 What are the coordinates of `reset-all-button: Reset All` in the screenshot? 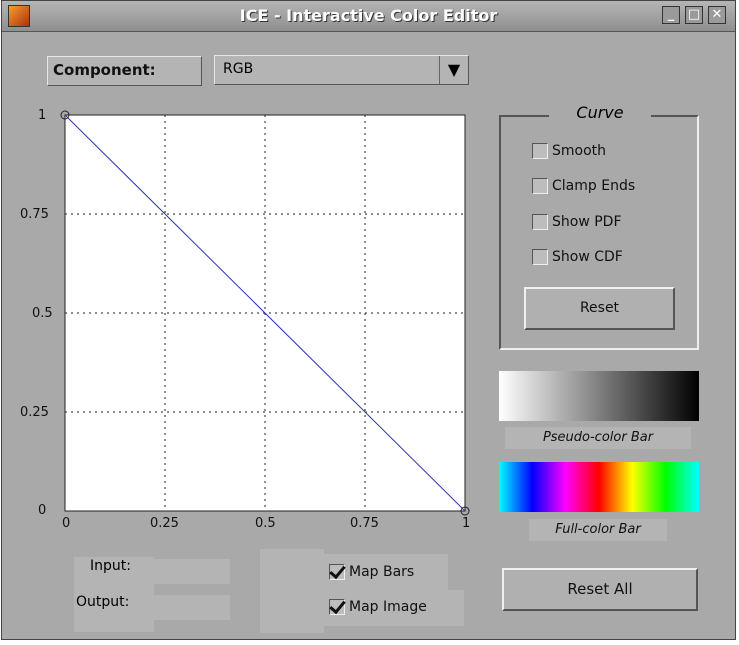 It's located at (600, 589).